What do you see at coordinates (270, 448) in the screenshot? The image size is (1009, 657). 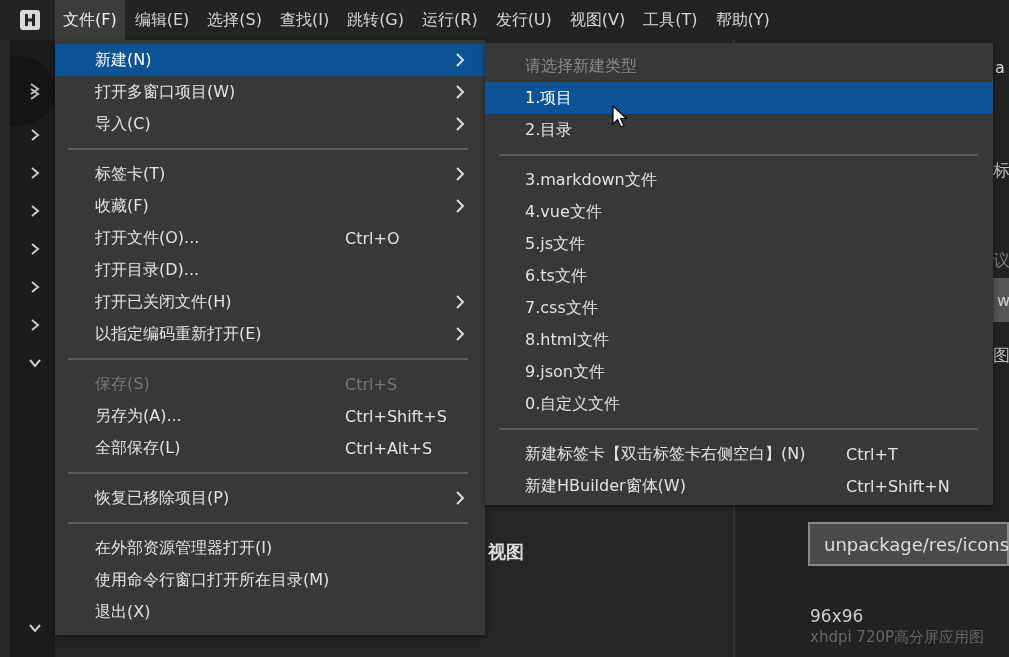 I see `menu-item: 全部保存(L) Ctrl+Alt+S` at bounding box center [270, 448].